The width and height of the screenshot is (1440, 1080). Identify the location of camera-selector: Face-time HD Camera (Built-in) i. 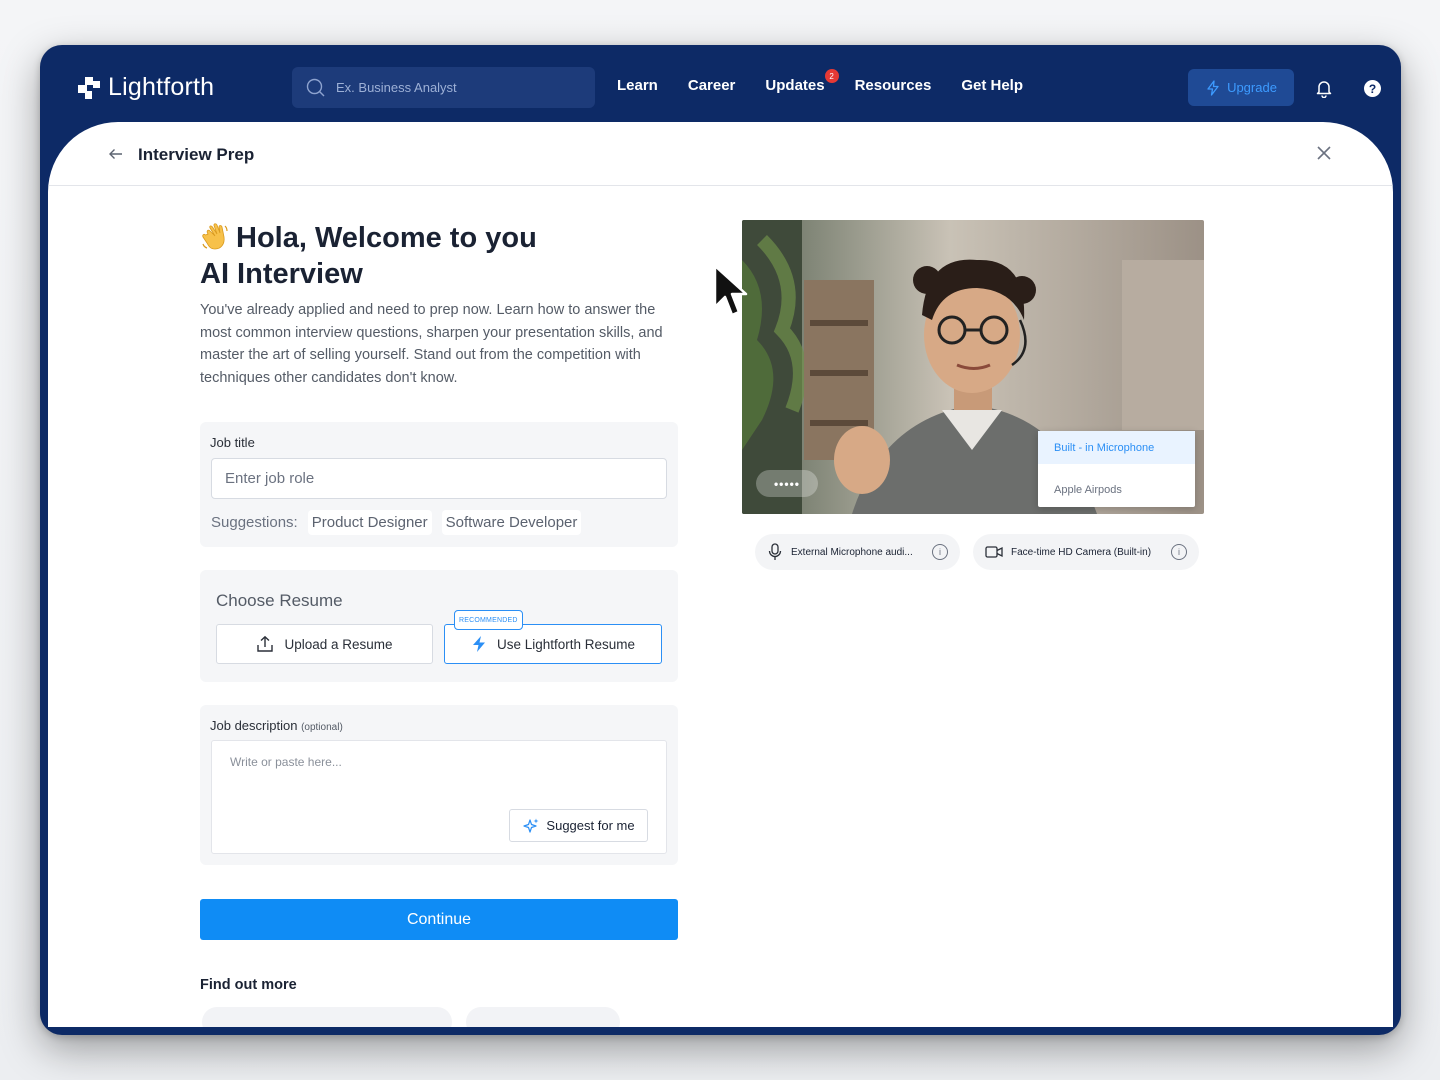
(1086, 552).